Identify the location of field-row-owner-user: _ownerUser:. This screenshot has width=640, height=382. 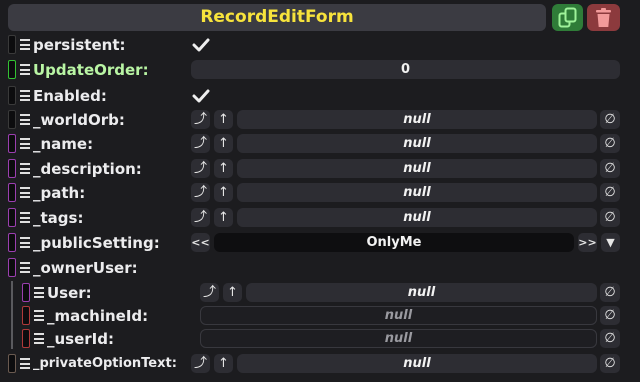
(320, 268).